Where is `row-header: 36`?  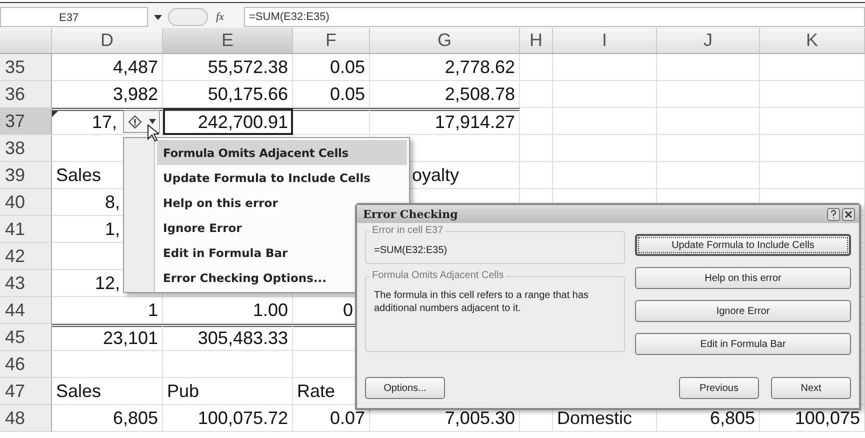
row-header: 36 is located at coordinates (26, 94).